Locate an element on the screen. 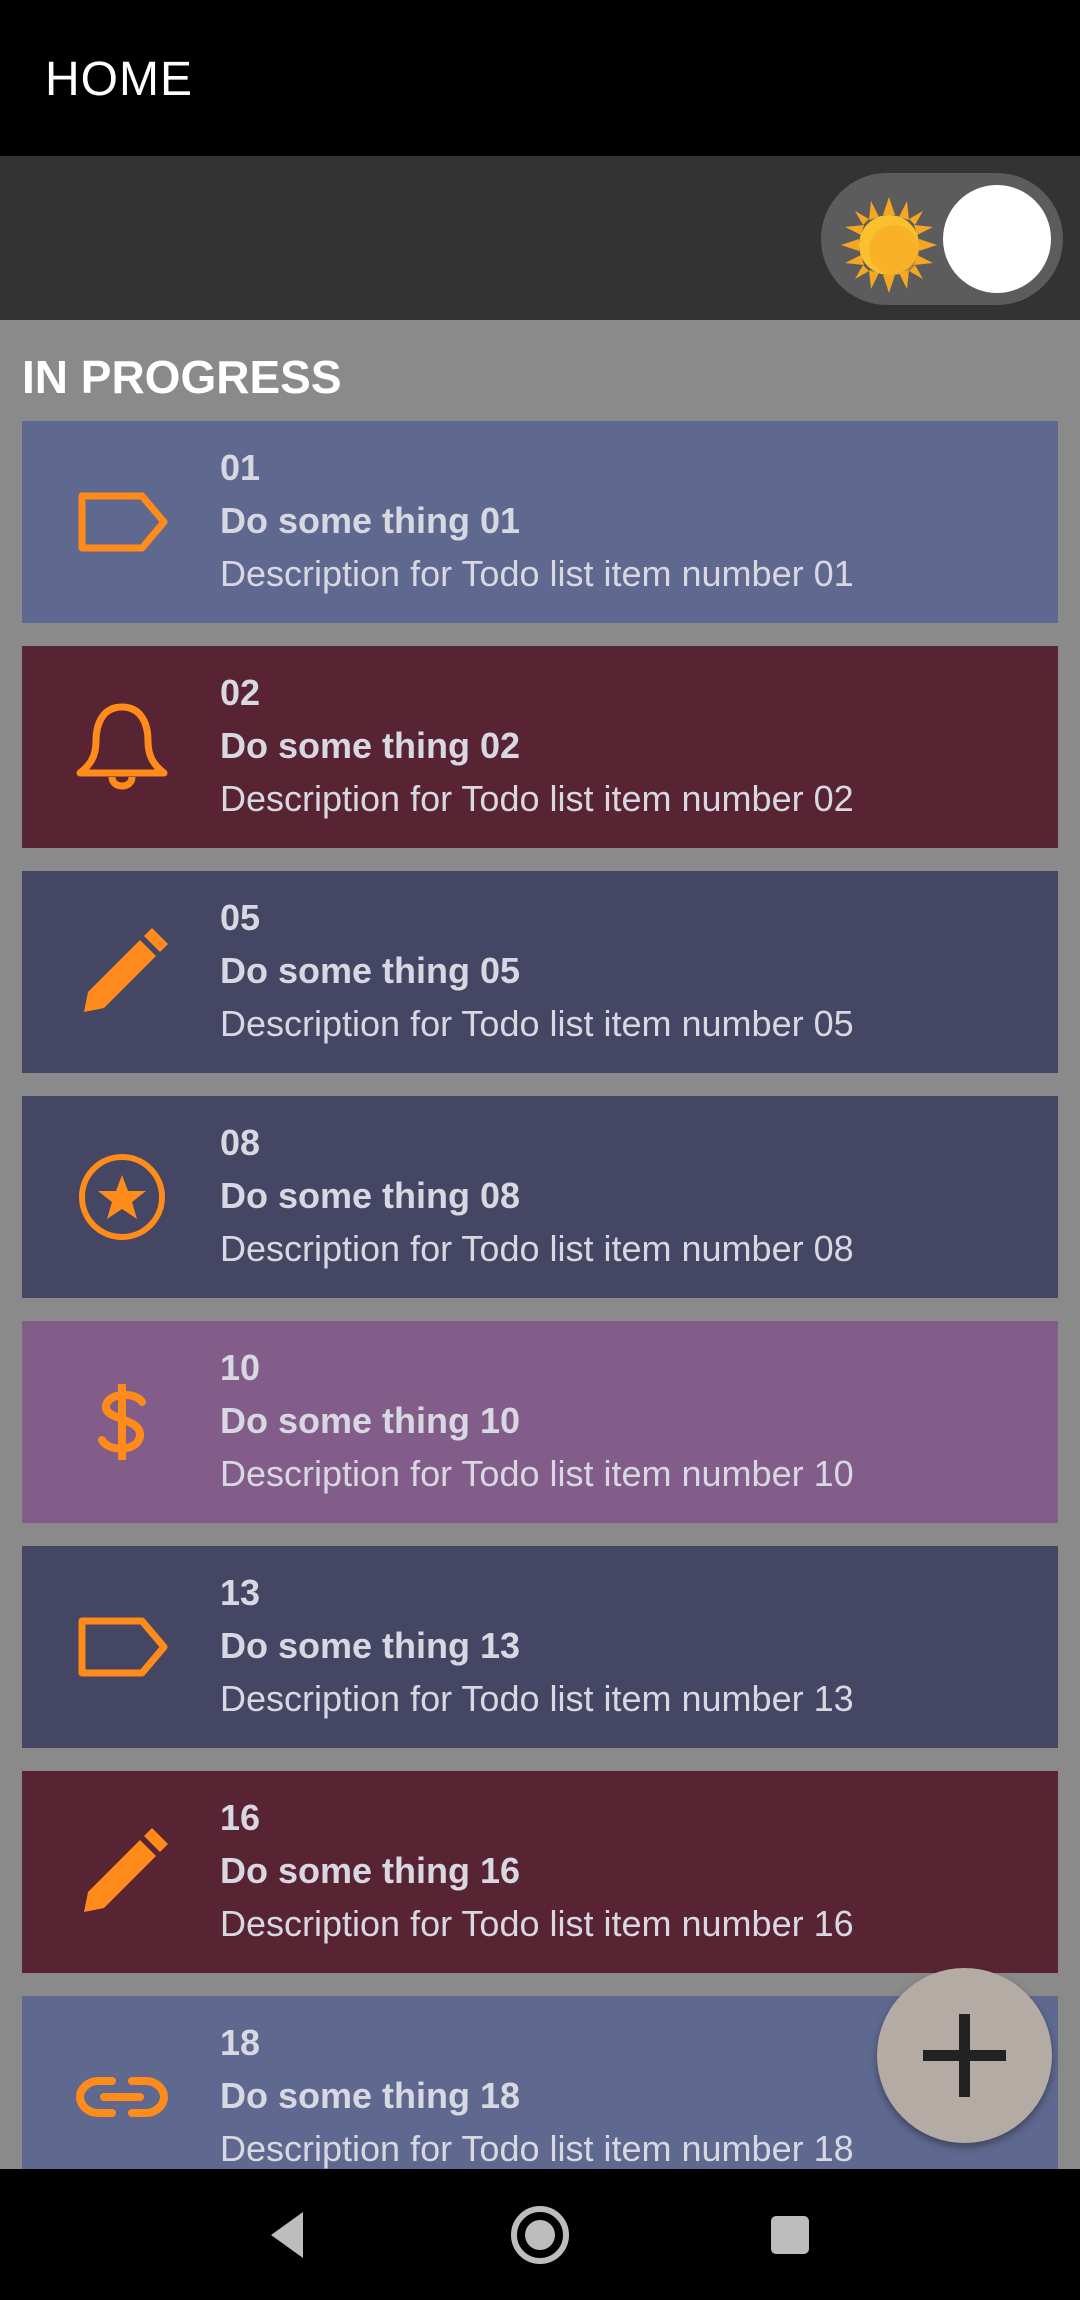 The image size is (1080, 2300). todo-description: Description for Todo list item number 18 is located at coordinates (537, 2148).